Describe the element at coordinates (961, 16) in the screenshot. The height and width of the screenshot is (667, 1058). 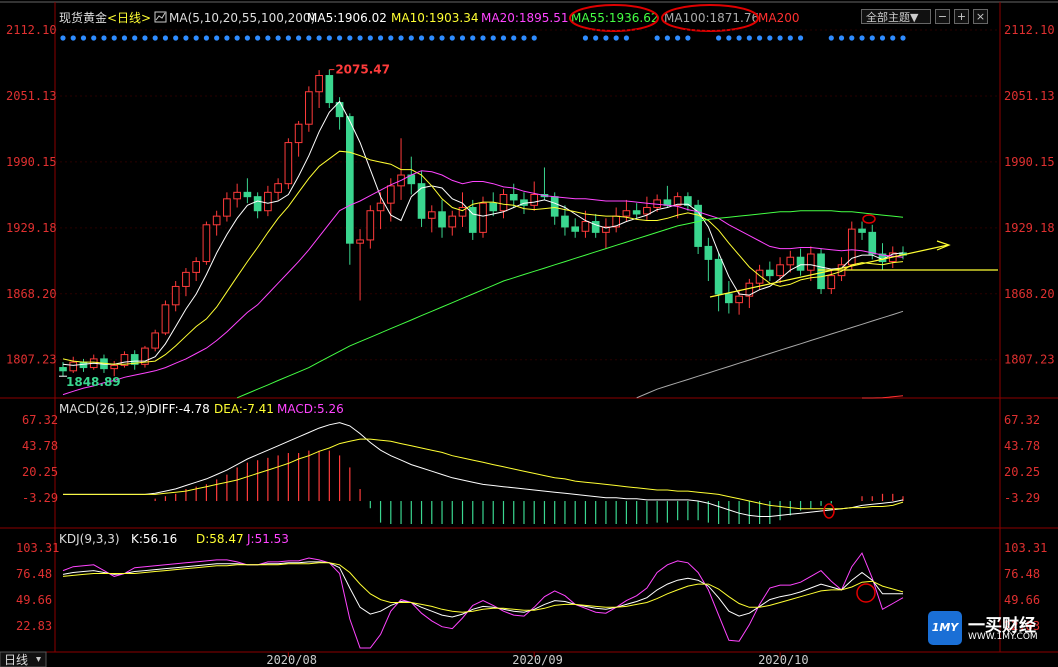
I see `plus-icon: +` at that location.